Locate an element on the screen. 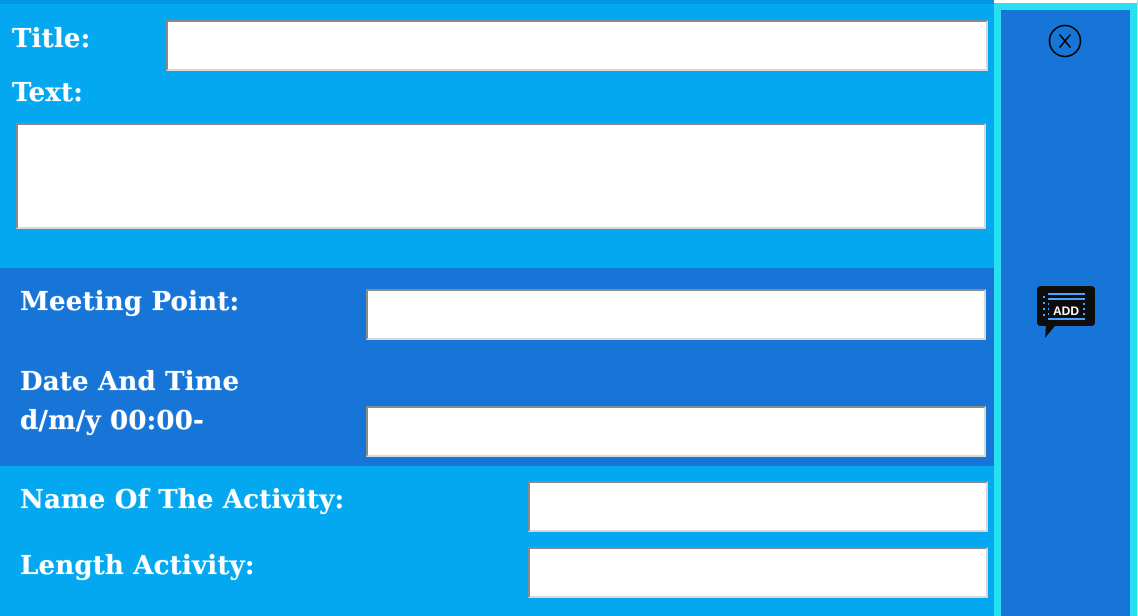 The width and height of the screenshot is (1138, 616). title-label: Title: is located at coordinates (51, 39).